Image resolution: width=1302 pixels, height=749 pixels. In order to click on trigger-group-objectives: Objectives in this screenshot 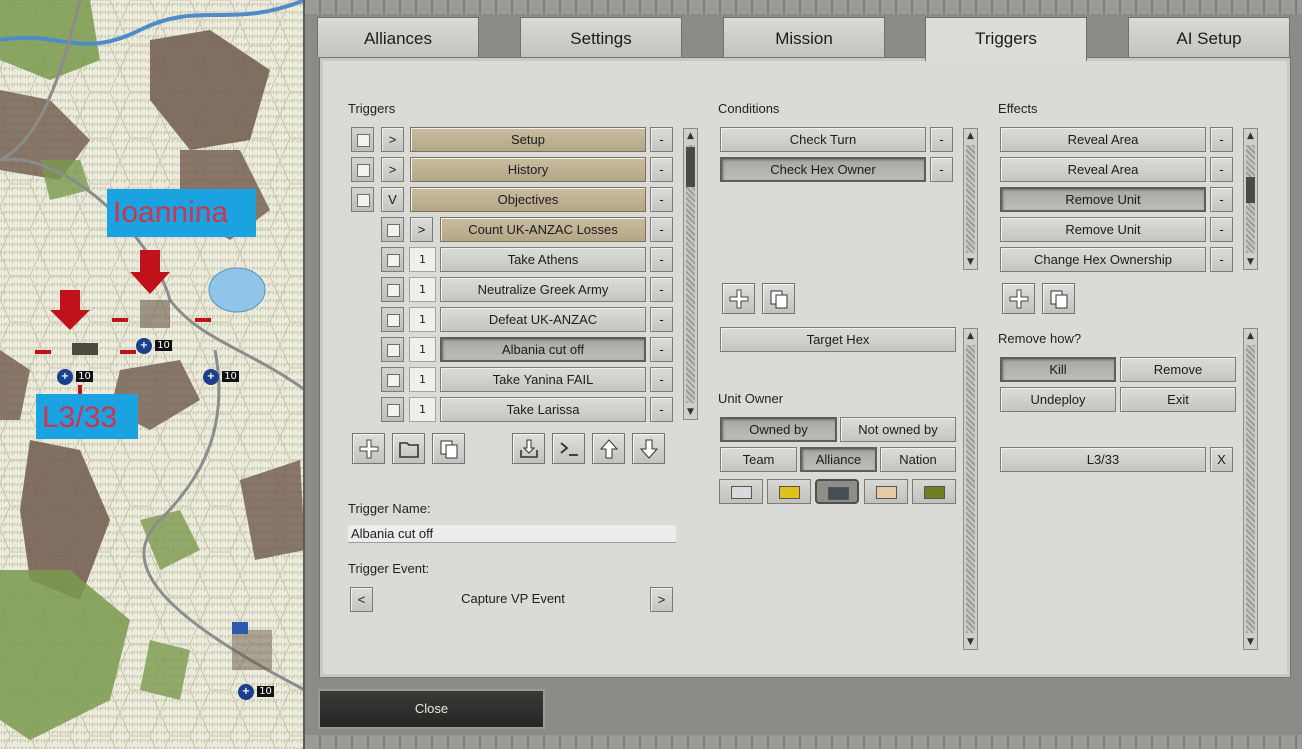, I will do `click(528, 199)`.